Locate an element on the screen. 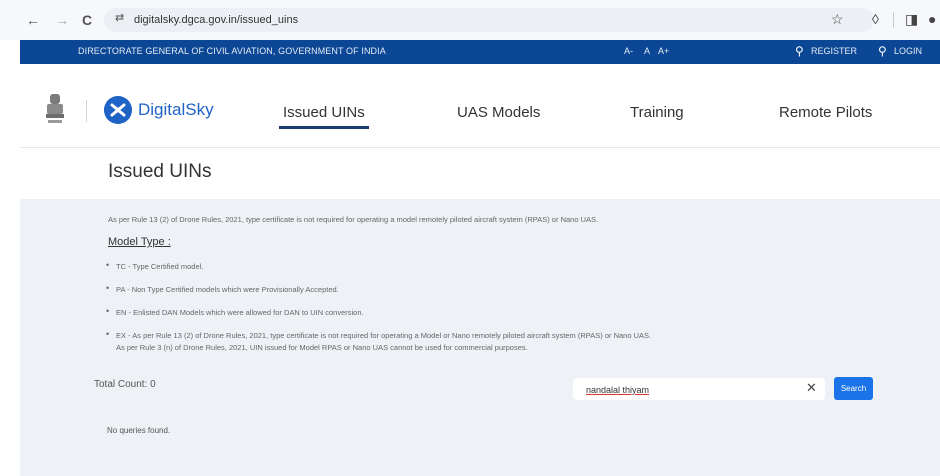 Image resolution: width=940 pixels, height=476 pixels. header-divider is located at coordinates (86, 111).